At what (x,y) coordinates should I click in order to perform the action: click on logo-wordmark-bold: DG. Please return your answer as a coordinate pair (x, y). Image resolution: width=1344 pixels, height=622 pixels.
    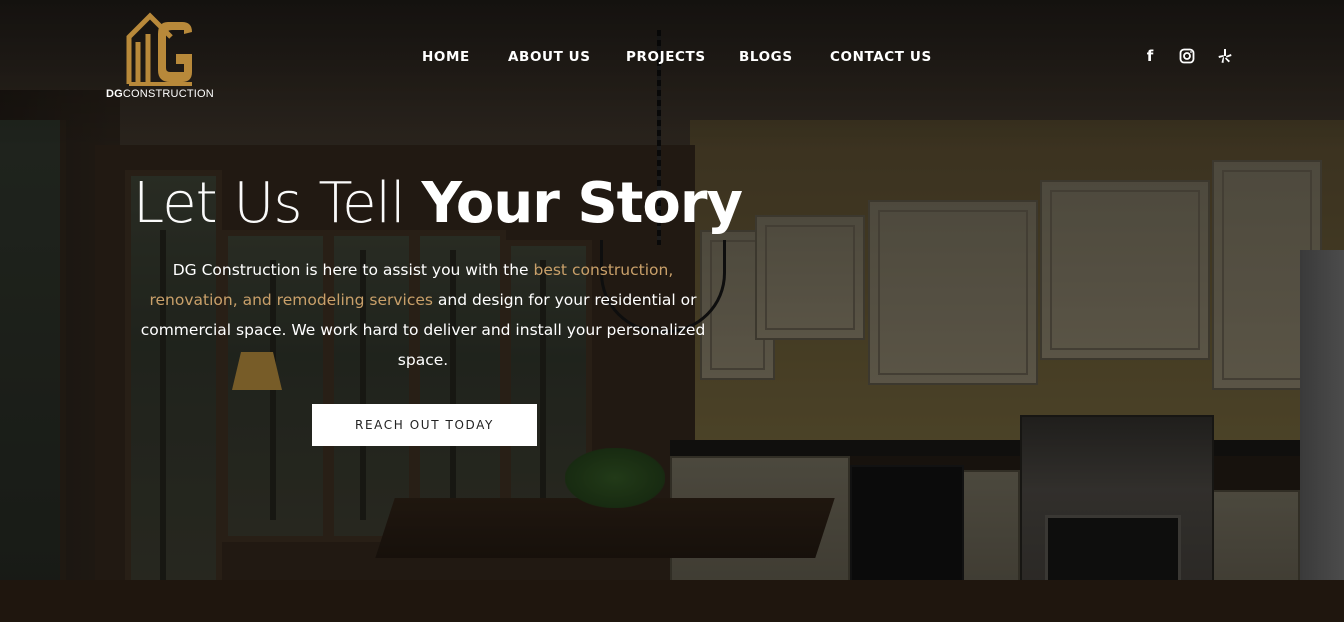
    Looking at the image, I should click on (114, 94).